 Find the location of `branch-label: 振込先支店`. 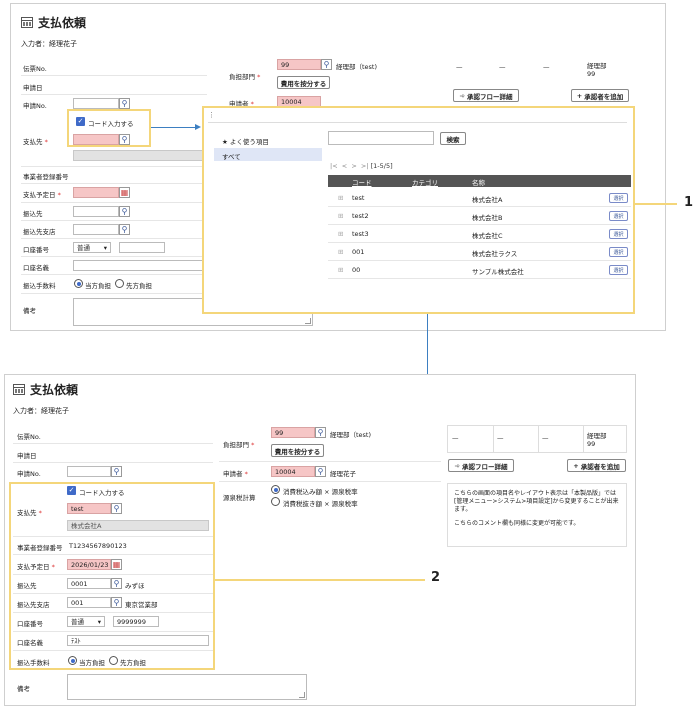

branch-label: 振込先支店 is located at coordinates (39, 232).